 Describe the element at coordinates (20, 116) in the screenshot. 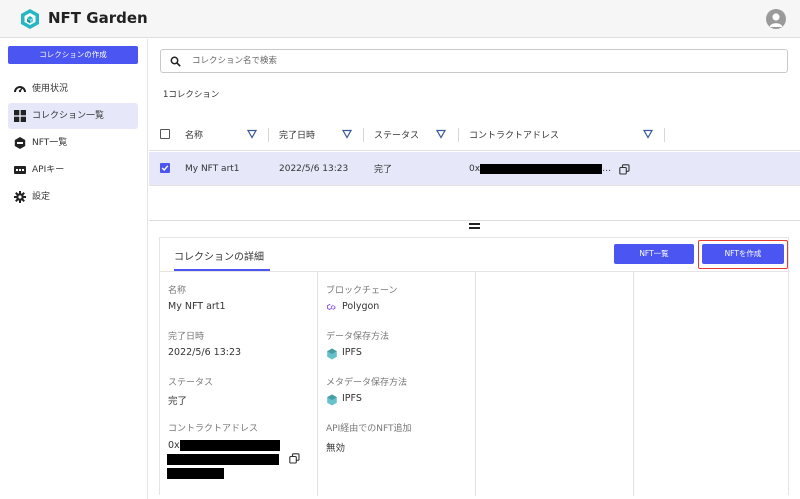

I see `grid-icon` at that location.